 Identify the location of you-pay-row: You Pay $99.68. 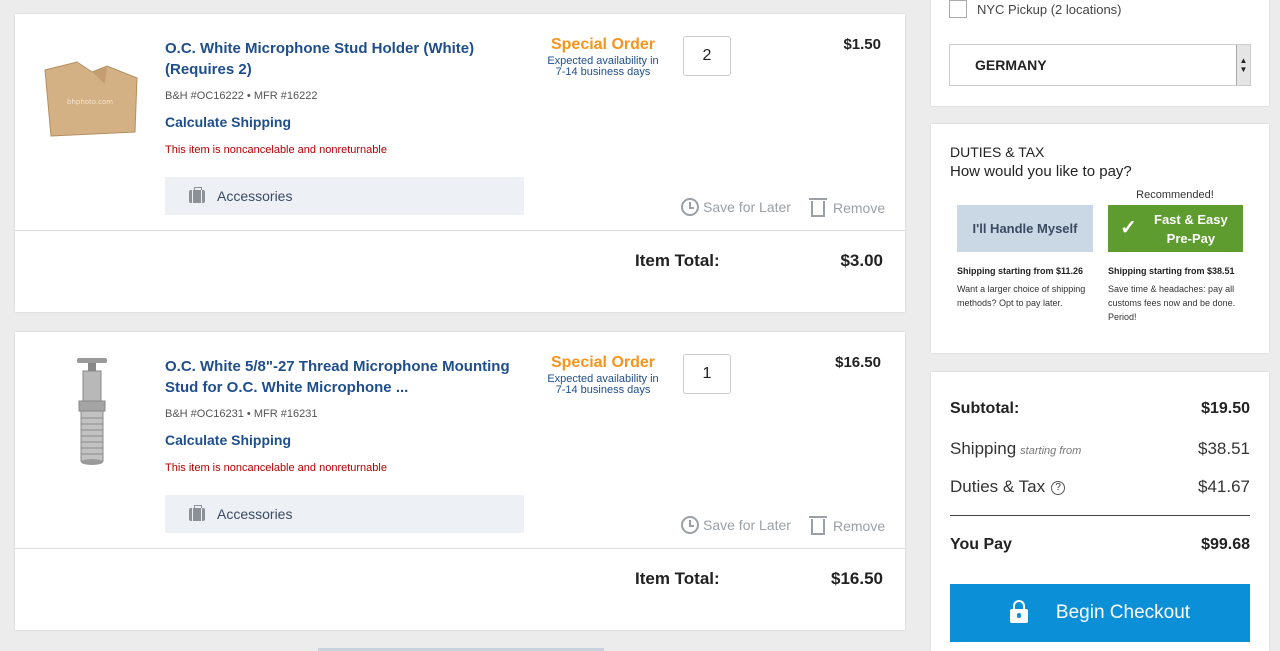
(1100, 545).